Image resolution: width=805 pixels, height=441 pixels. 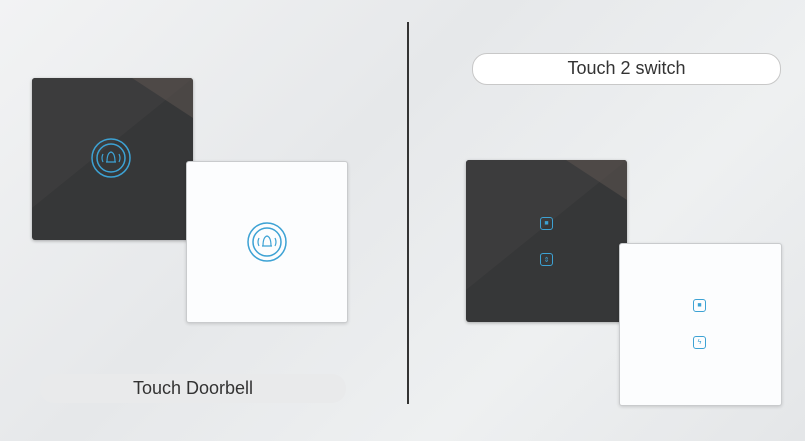 I want to click on touch-doorbell-label: Touch Doorbell, so click(x=193, y=388).